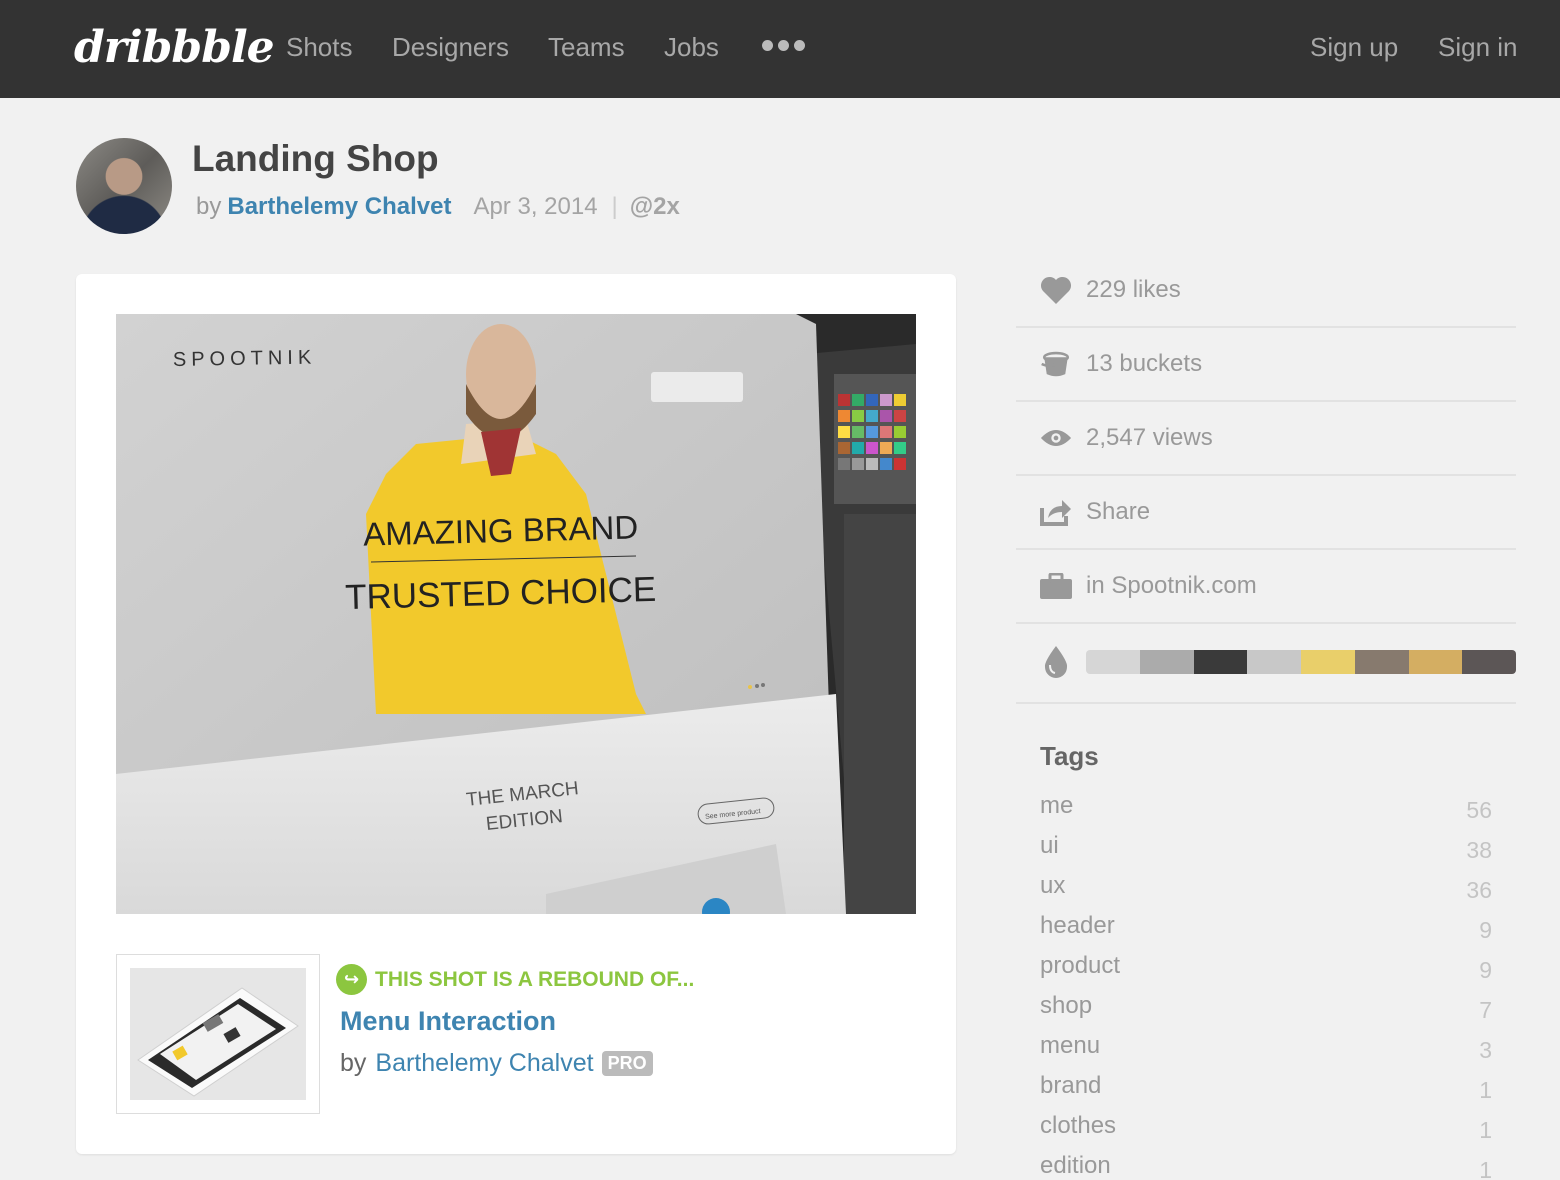 The image size is (1560, 1180). I want to click on project-row: in Spootnik.com, so click(1266, 587).